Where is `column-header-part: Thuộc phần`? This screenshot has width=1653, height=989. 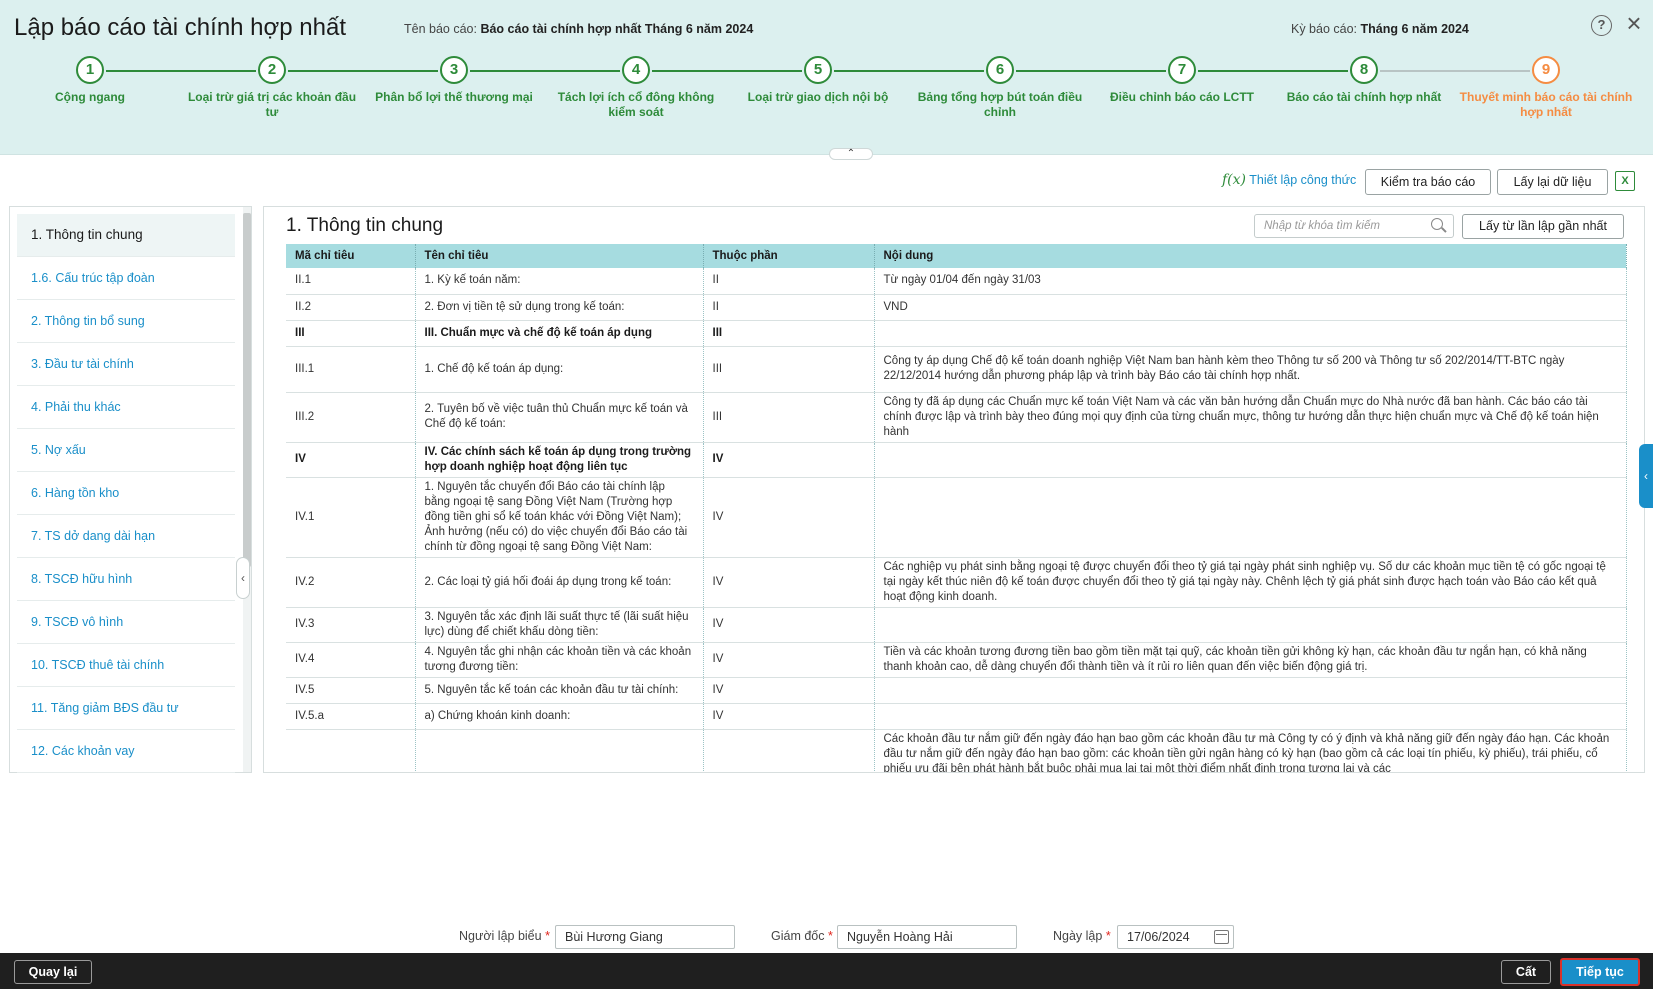
column-header-part: Thuộc phần is located at coordinates (789, 256).